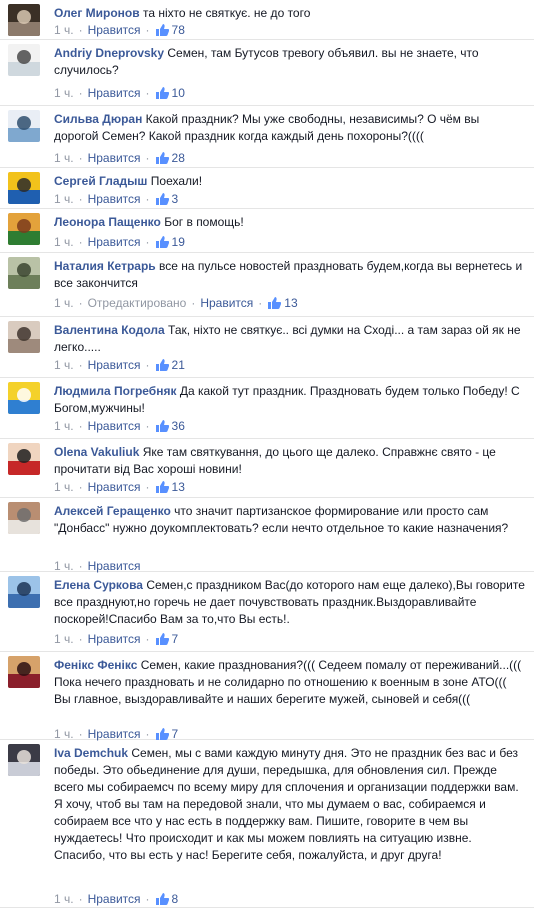 Image resolution: width=534 pixels, height=909 pixels. What do you see at coordinates (175, 899) in the screenshot?
I see `like-count: 8` at bounding box center [175, 899].